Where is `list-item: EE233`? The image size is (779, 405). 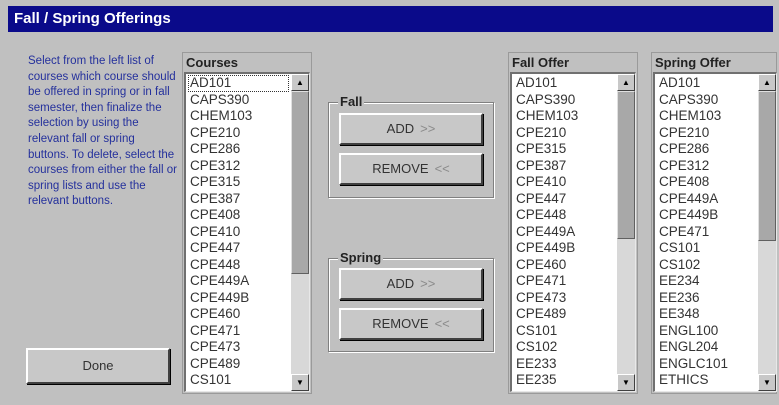
list-item: EE233 is located at coordinates (564, 364).